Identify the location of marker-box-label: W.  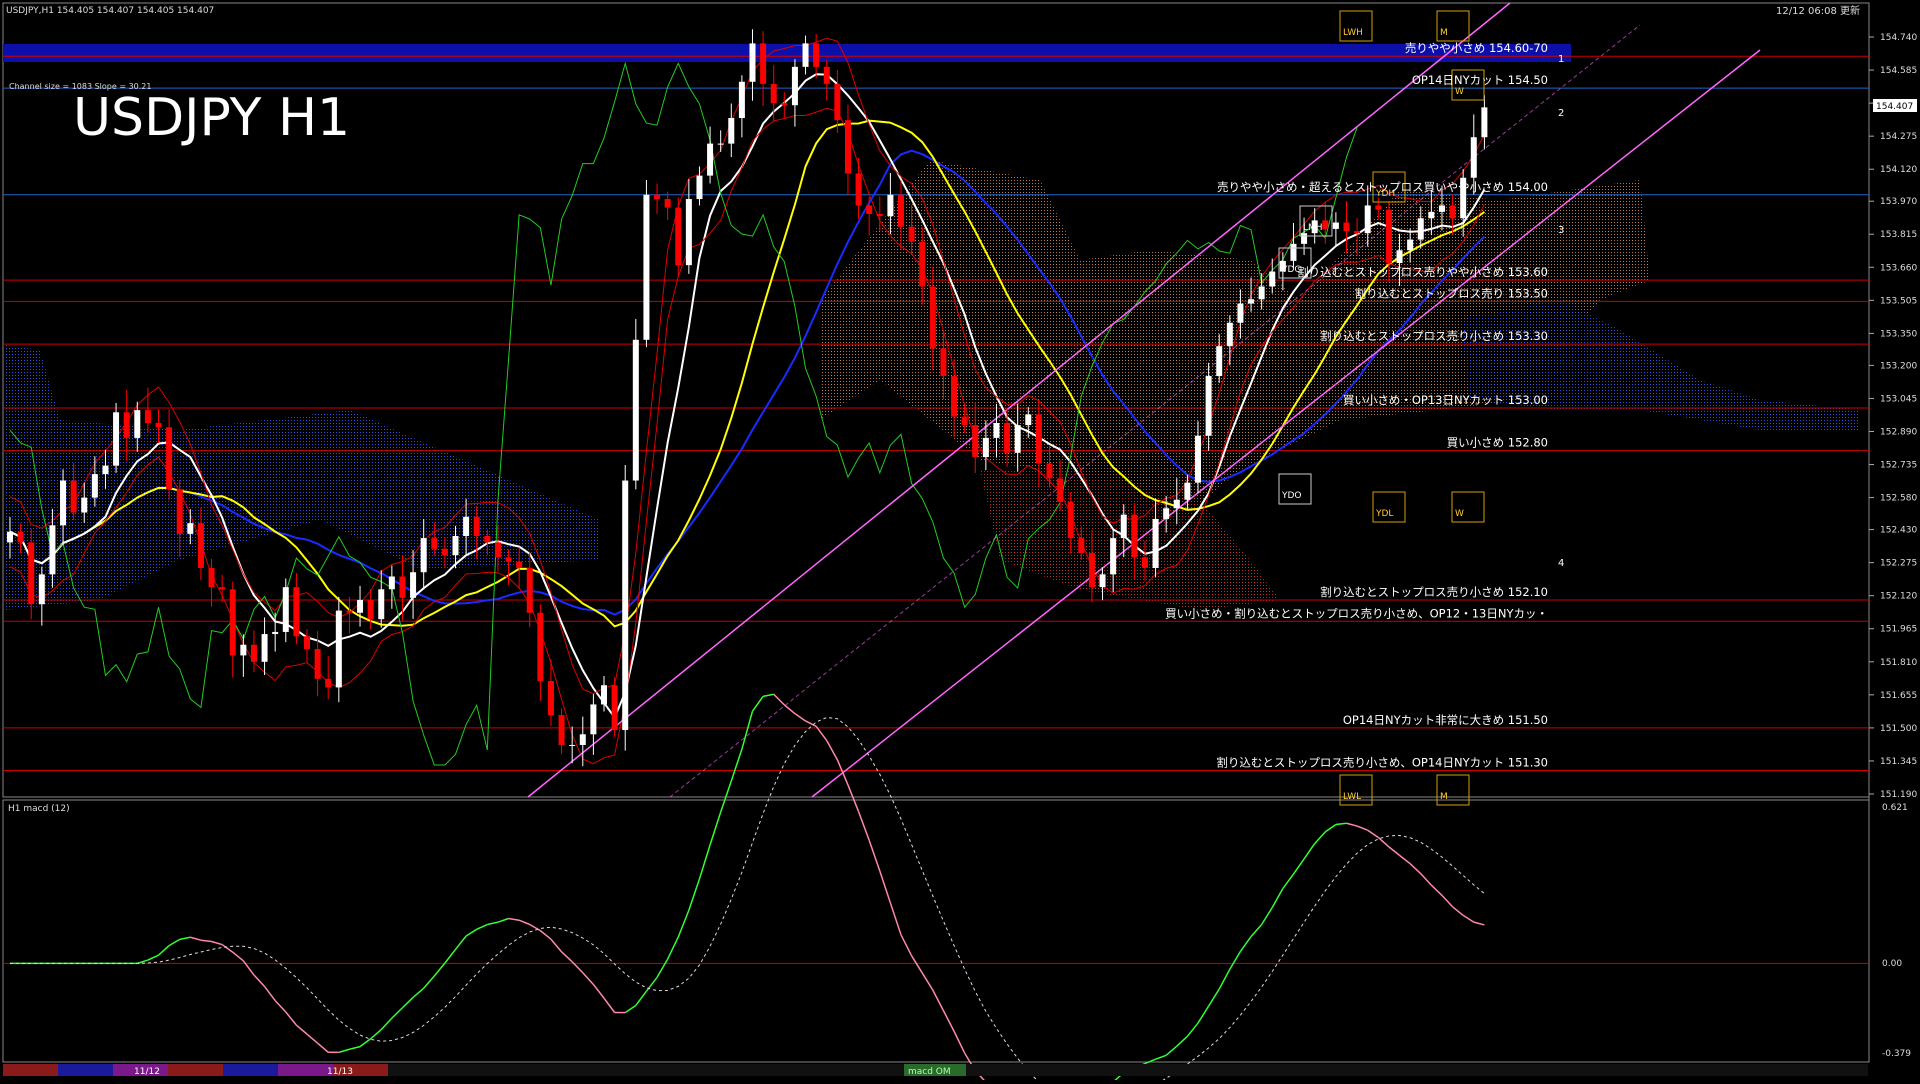
(1459, 514).